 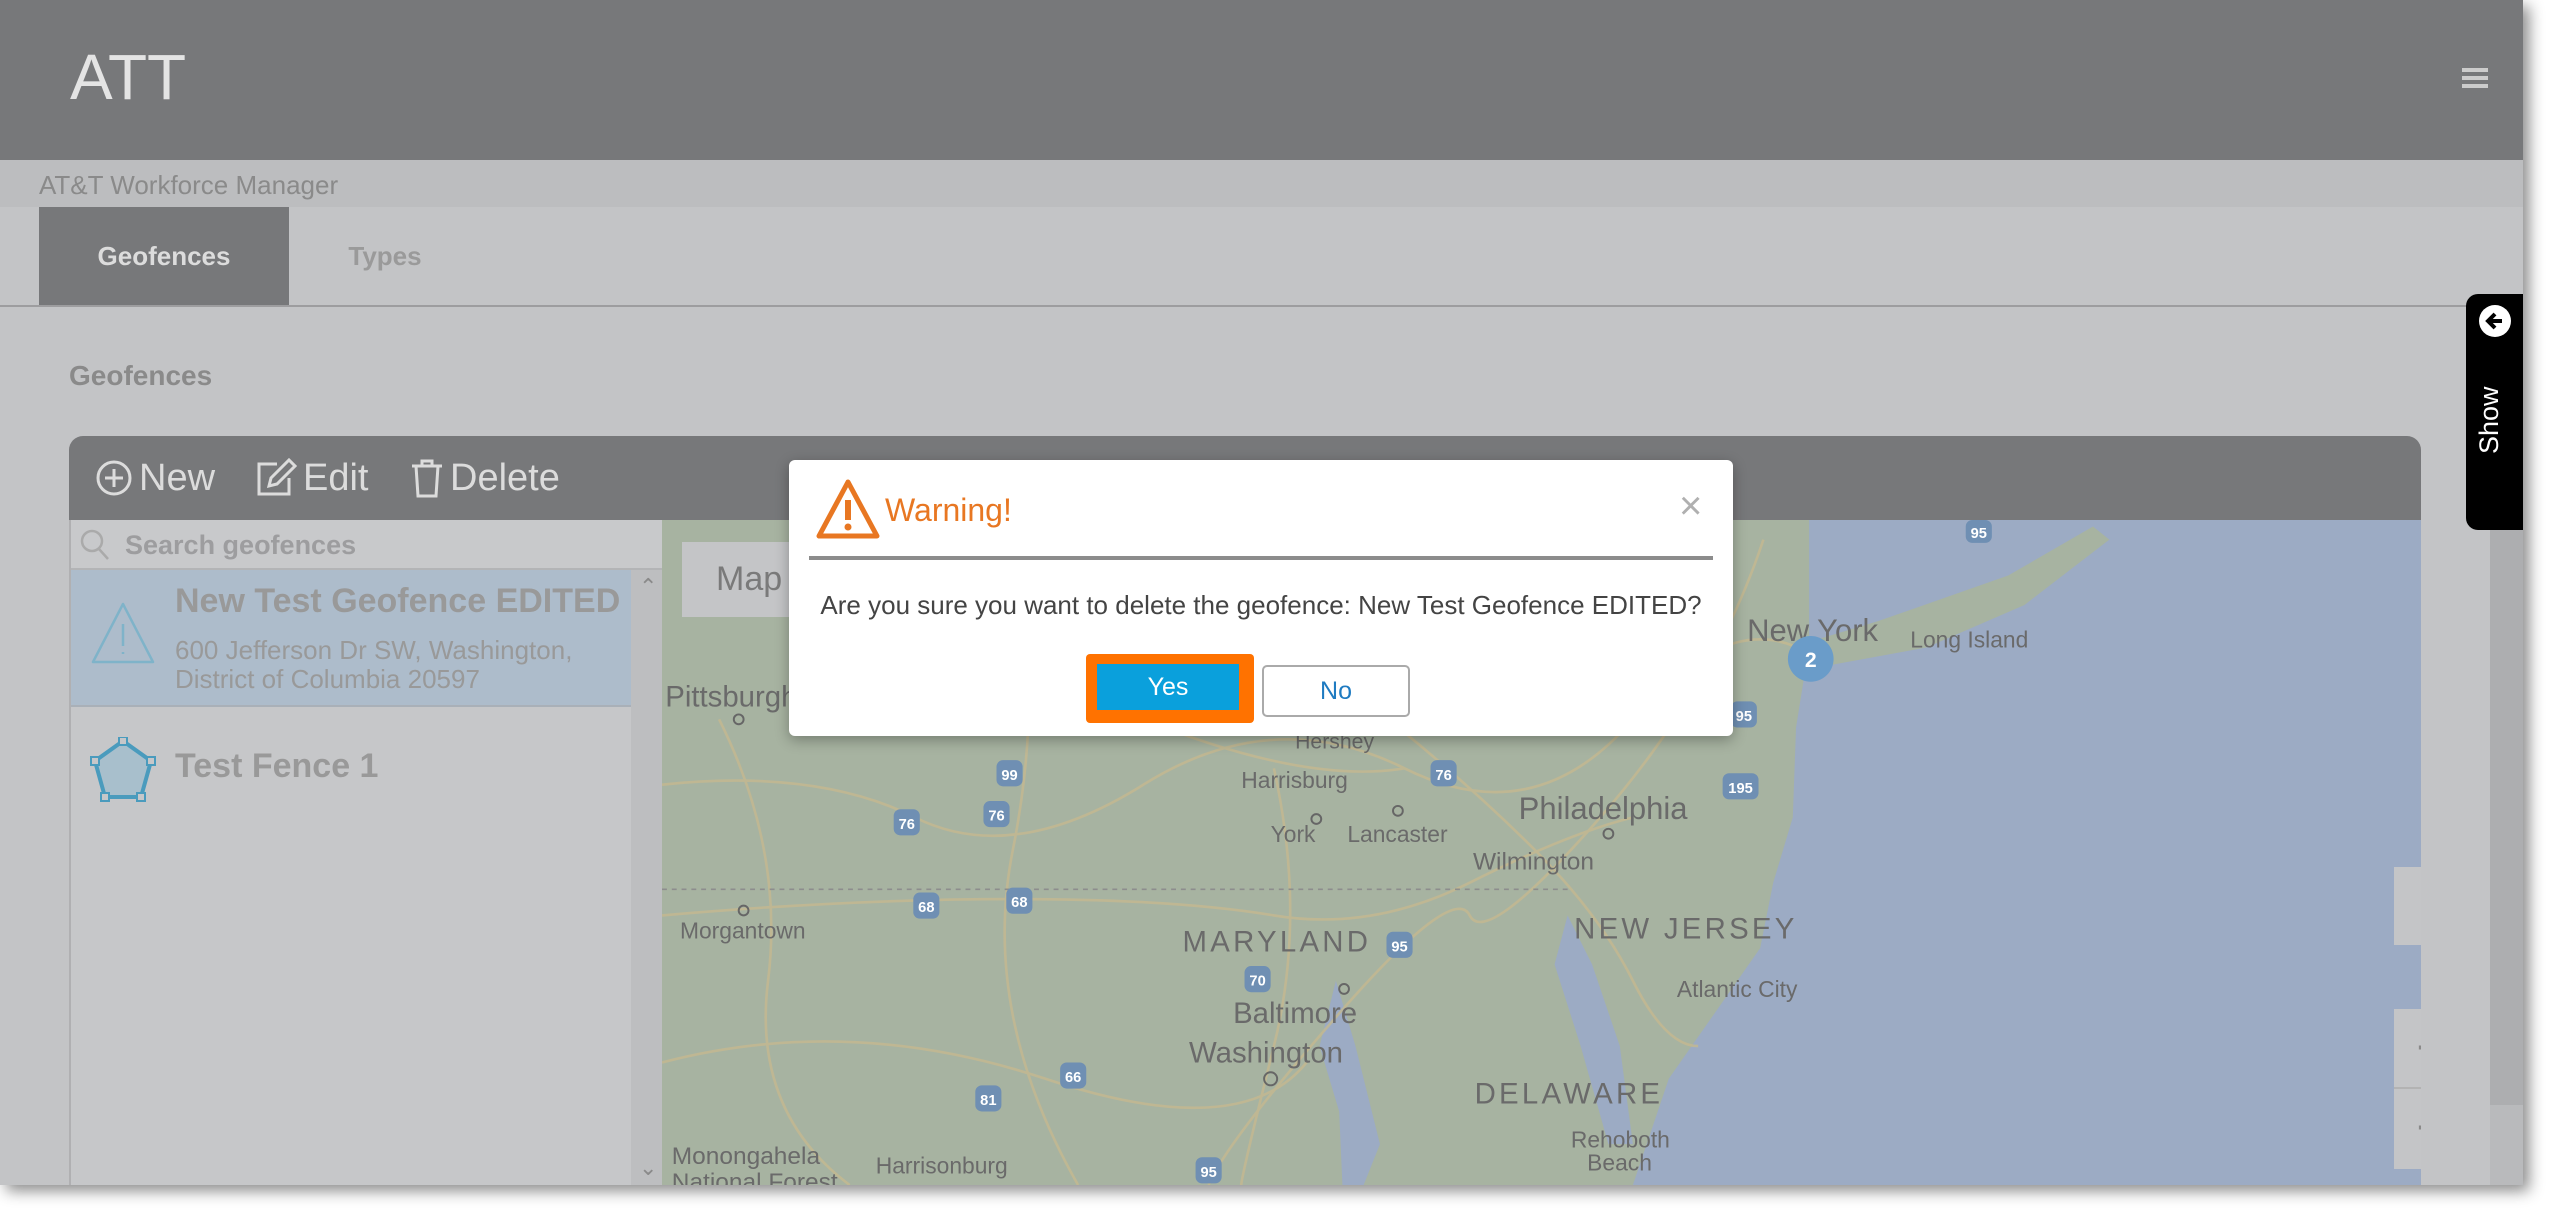 I want to click on svg-text: 99, so click(x=1009, y=776).